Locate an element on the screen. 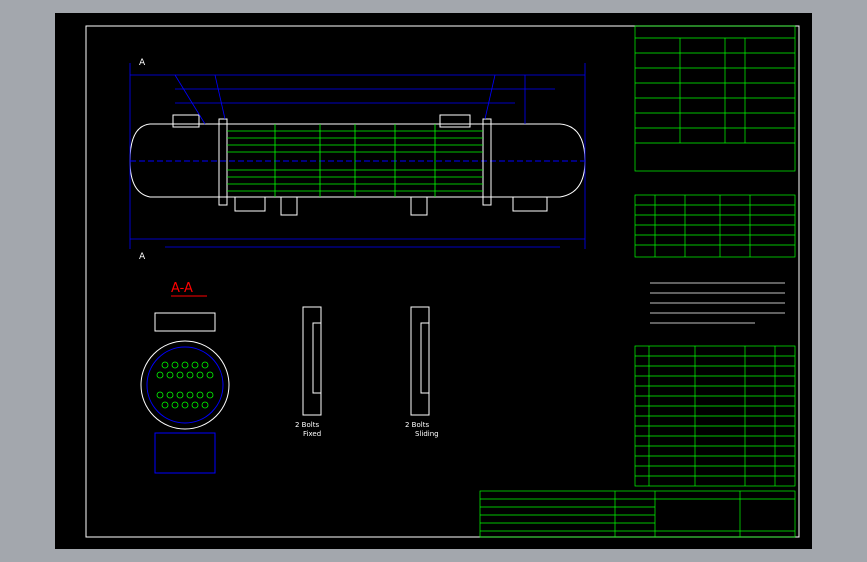 This screenshot has width=867, height=562. sliding-support-bolts: 2 Bolts is located at coordinates (417, 425).